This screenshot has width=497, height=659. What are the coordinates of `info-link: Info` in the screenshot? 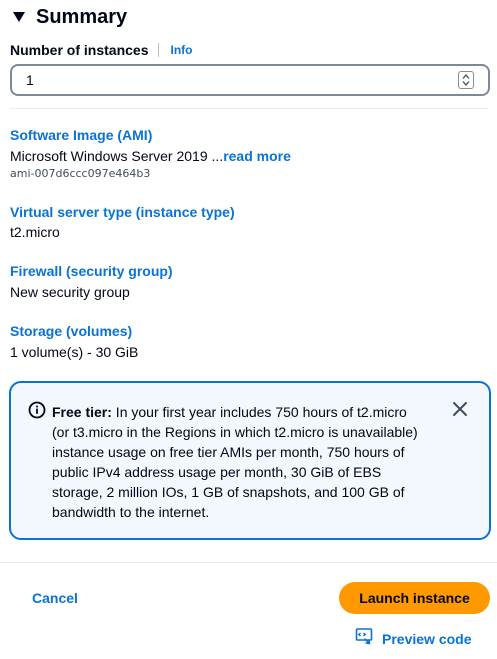 It's located at (181, 50).